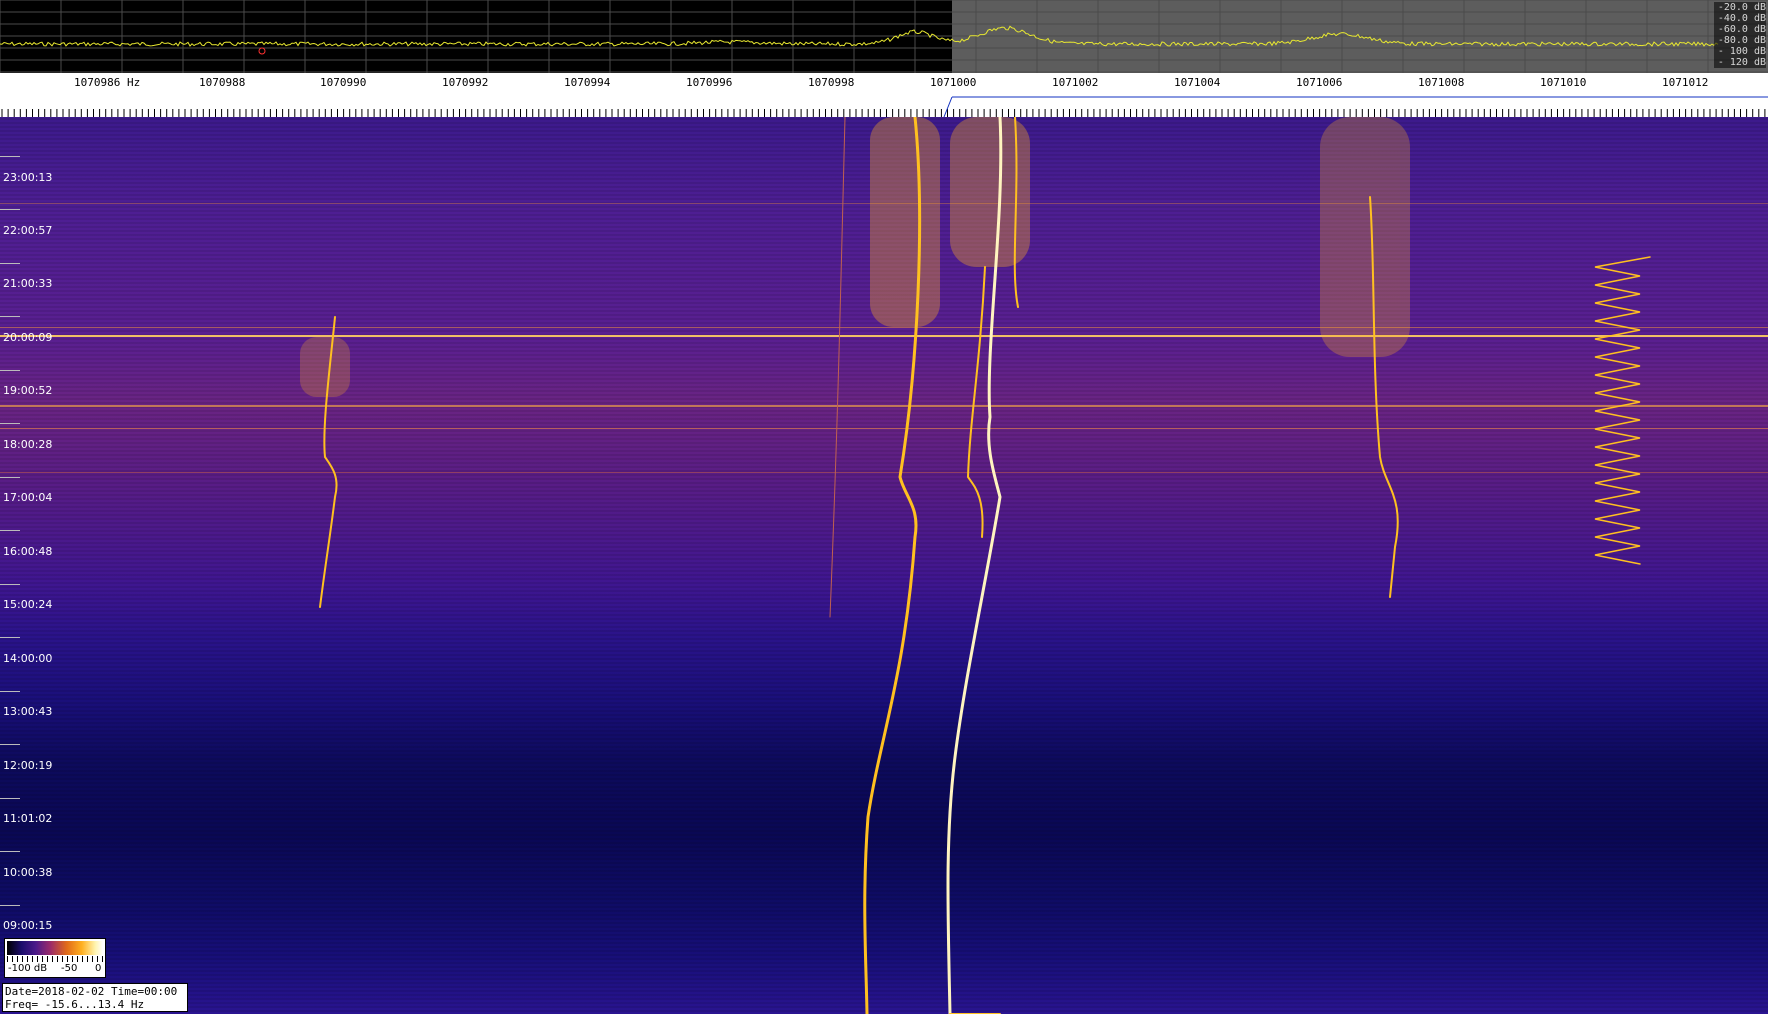 The height and width of the screenshot is (1014, 1768). I want to click on time-label: 13:00:43, so click(28, 711).